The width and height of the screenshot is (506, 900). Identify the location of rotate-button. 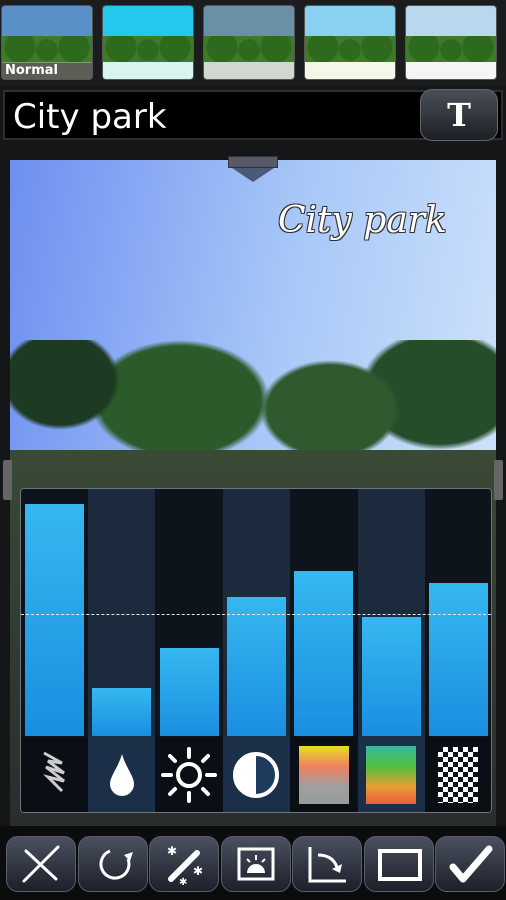
(112, 864).